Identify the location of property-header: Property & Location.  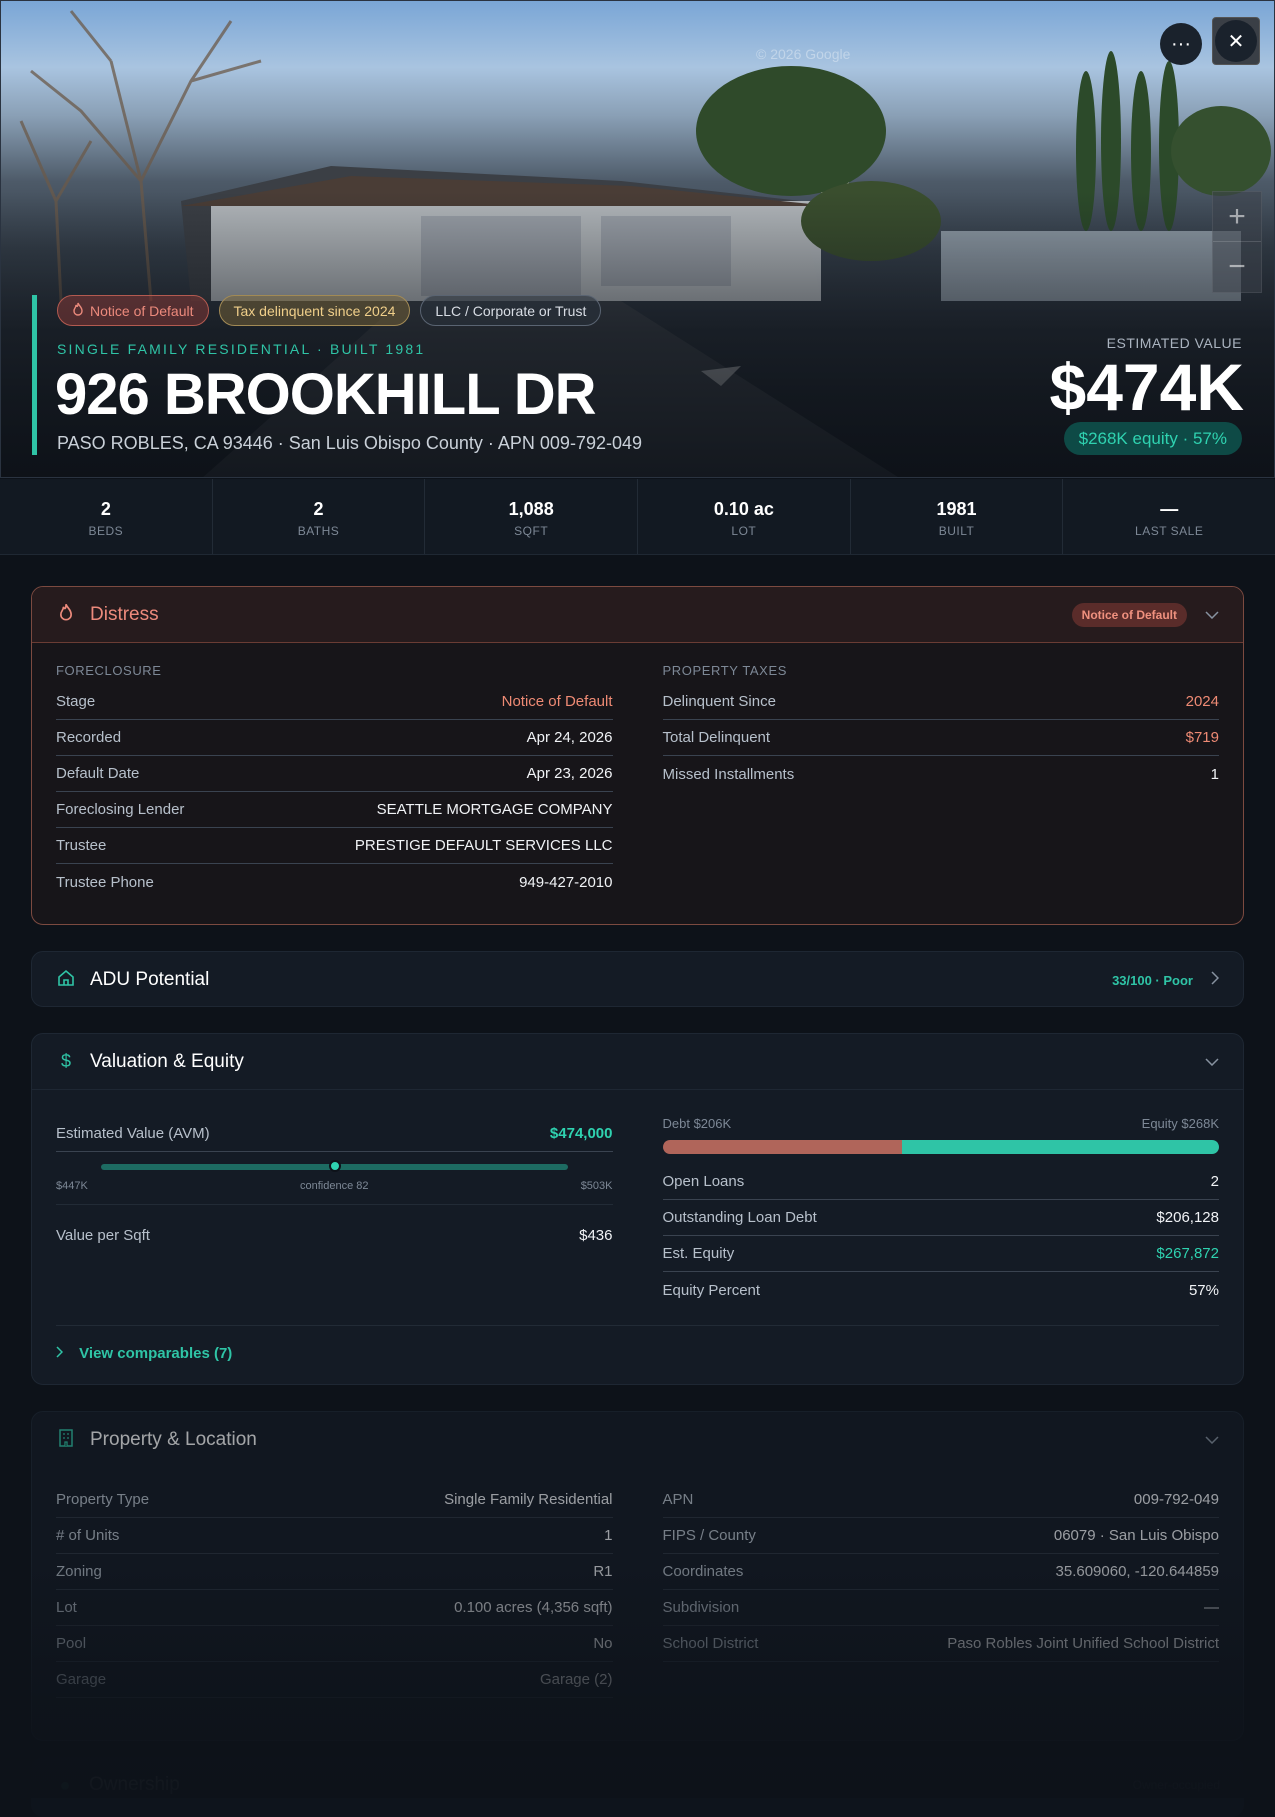
(637, 1440).